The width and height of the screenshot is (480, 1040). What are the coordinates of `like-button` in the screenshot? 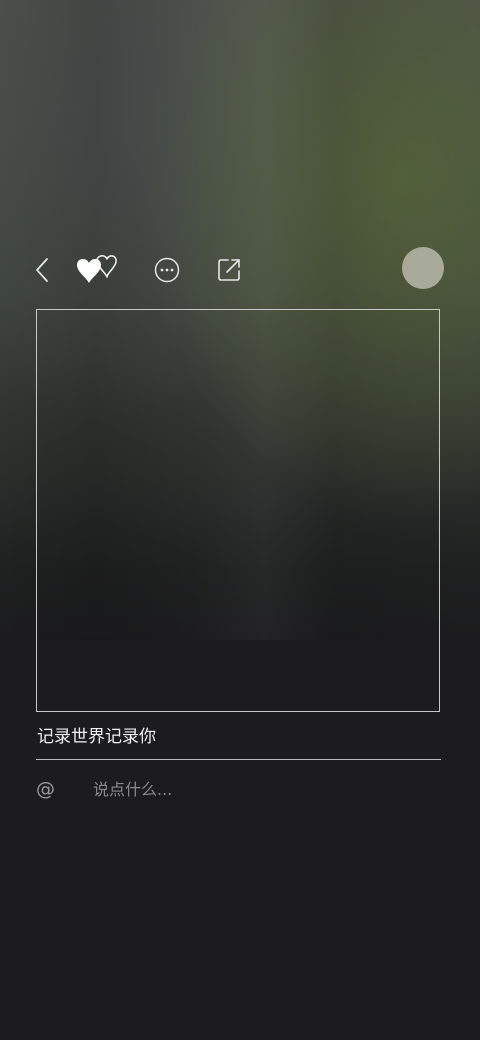 It's located at (96, 270).